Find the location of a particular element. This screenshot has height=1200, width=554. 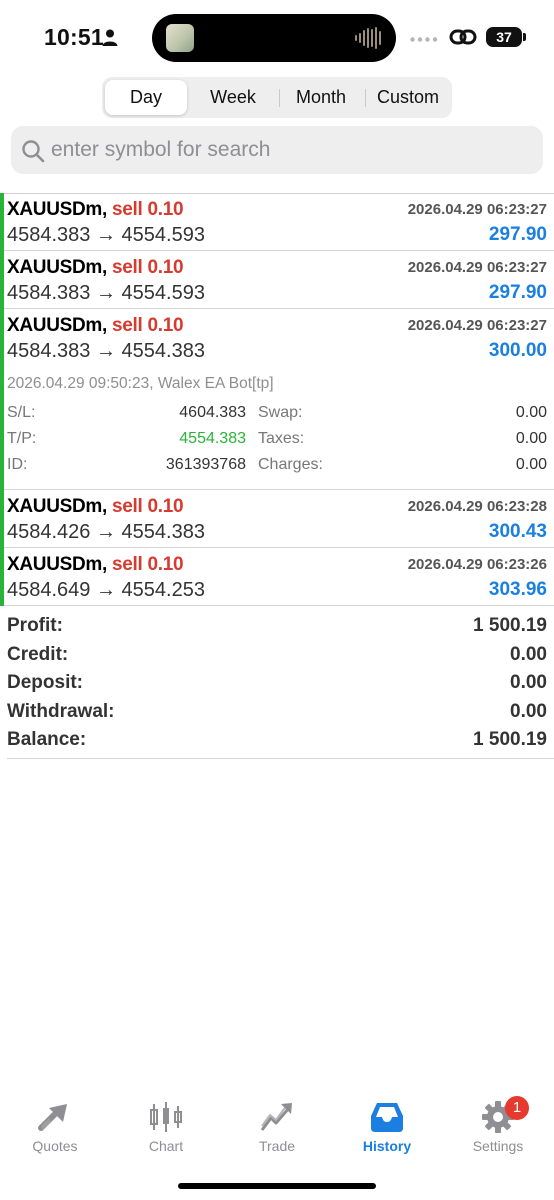

inbox-icon is located at coordinates (387, 1117).